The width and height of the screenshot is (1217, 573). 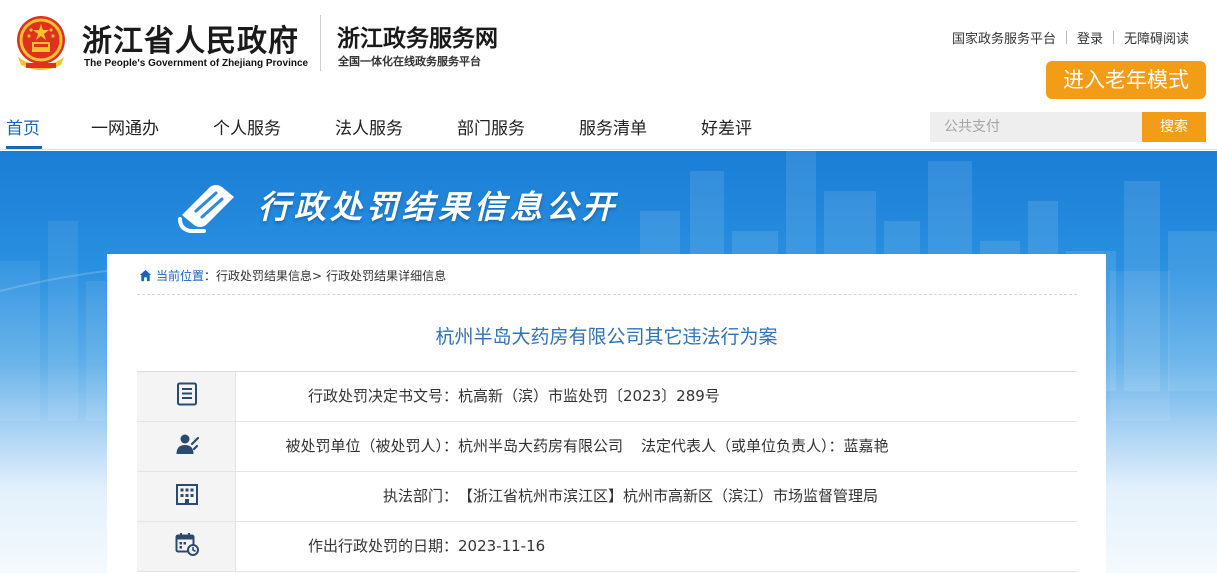 What do you see at coordinates (206, 209) in the screenshot?
I see `book-icon` at bounding box center [206, 209].